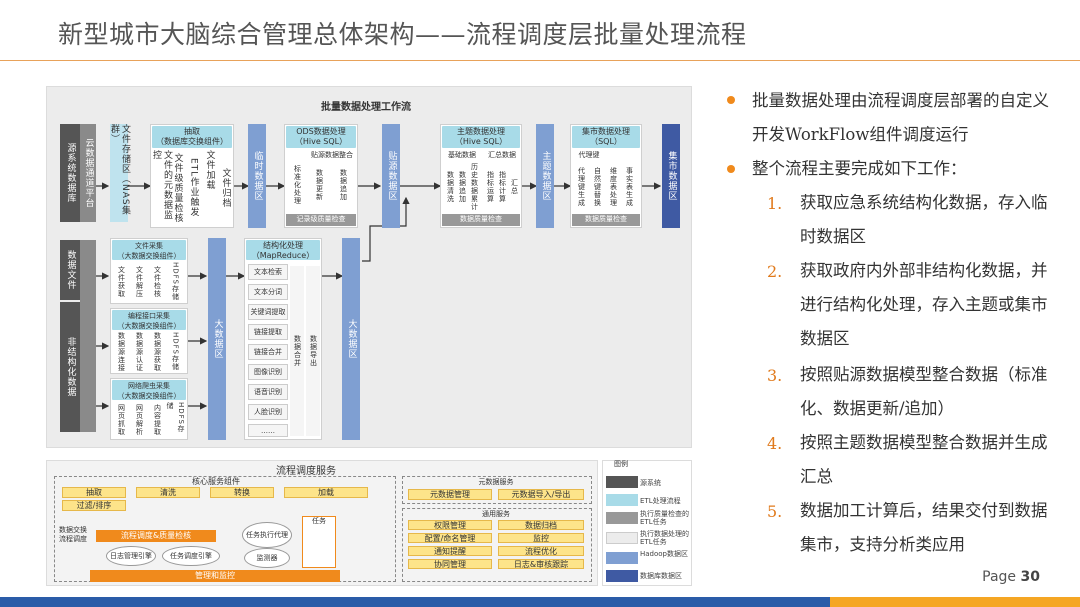 Image resolution: width=1080 pixels, height=607 pixels. Describe the element at coordinates (157, 352) in the screenshot. I see `api-item: 数据源获取` at that location.